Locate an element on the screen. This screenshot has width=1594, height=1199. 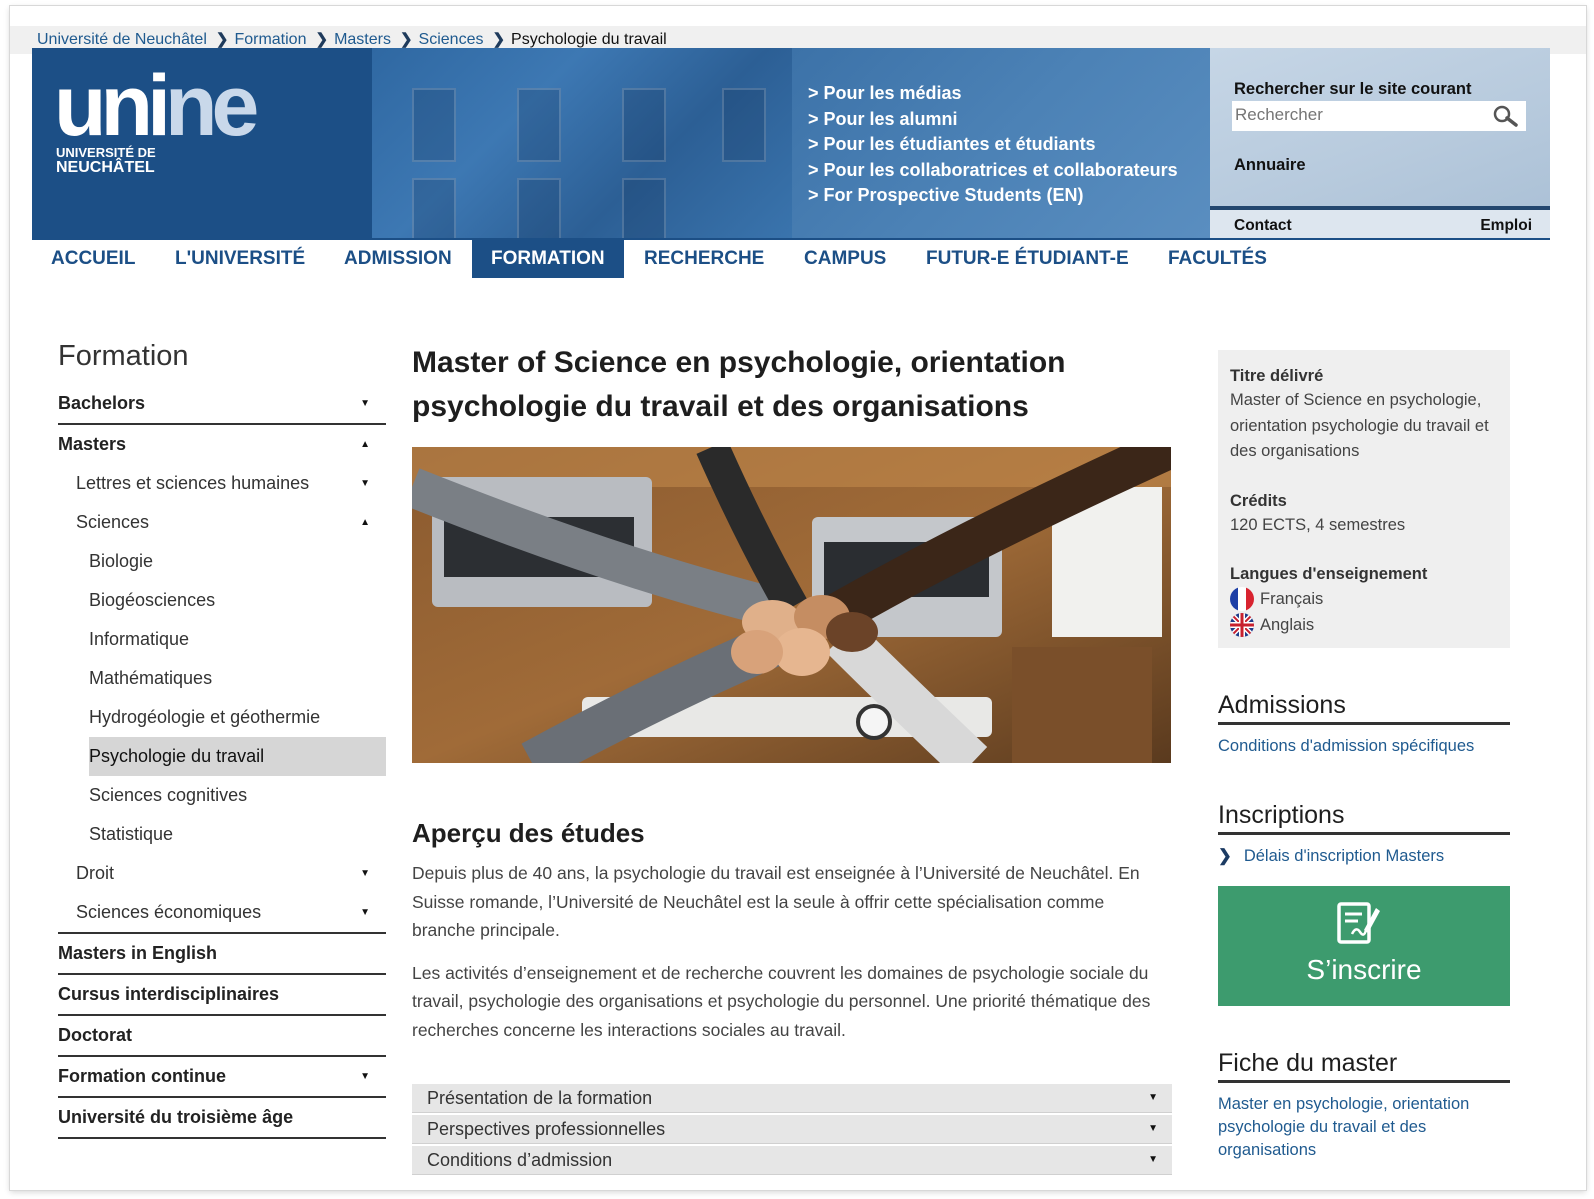
logo-subtitle-city: NEUCHÂTEL is located at coordinates (105, 167).